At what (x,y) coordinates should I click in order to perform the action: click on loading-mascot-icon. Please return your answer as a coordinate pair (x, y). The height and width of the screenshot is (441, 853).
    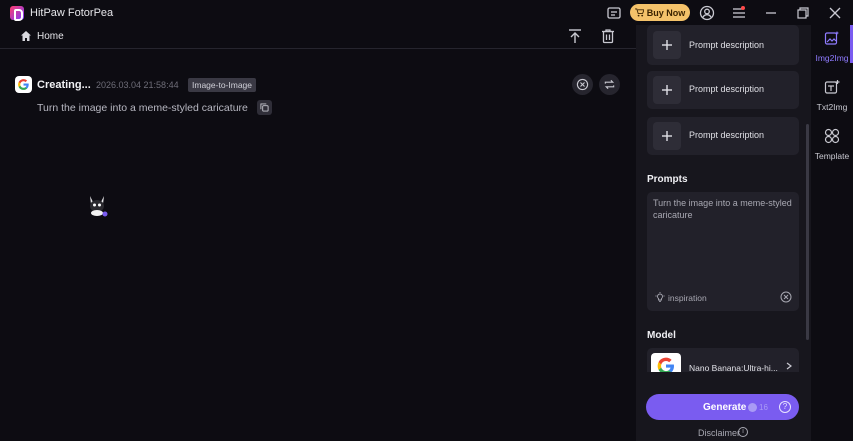
    Looking at the image, I should click on (99, 206).